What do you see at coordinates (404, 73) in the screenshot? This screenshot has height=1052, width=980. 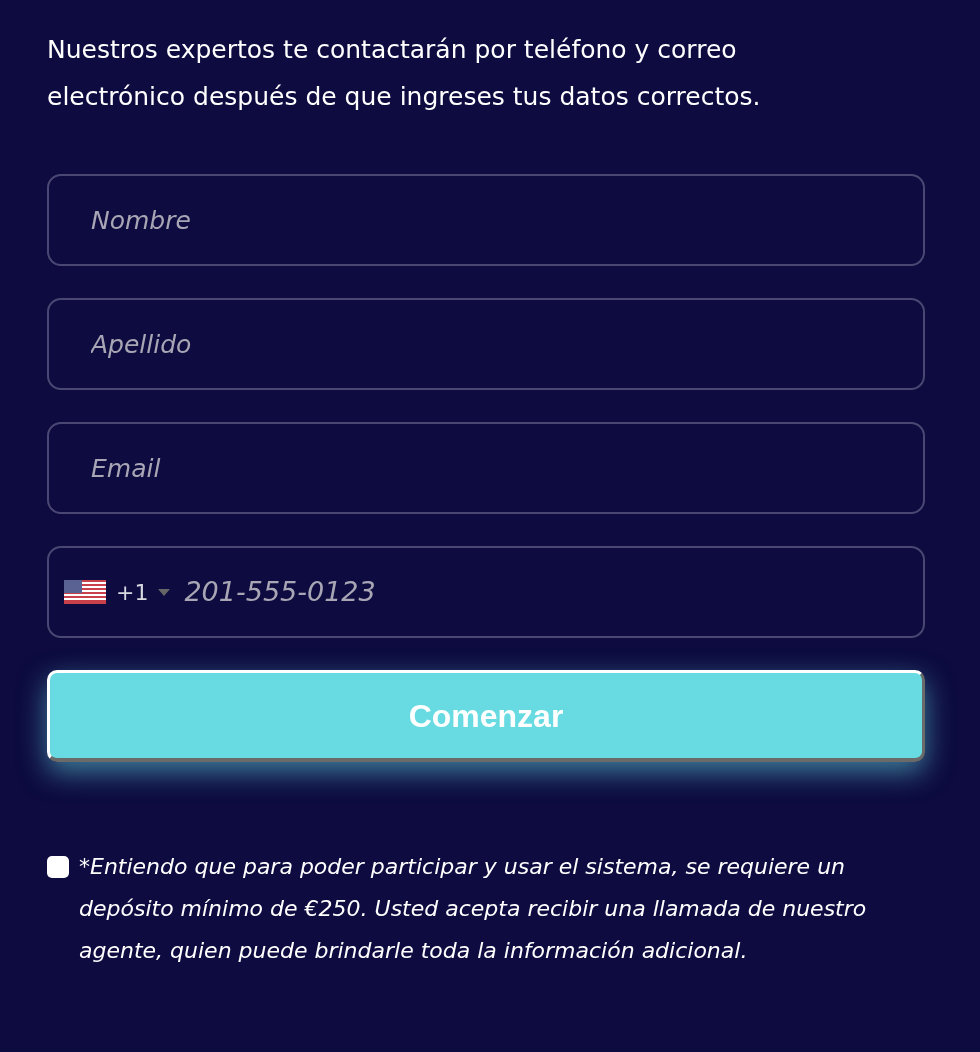 I see `intro-text: Nuestros expertos te contactarán por teléfono y correo electrónico después de que ingreses tus datos correctos.` at bounding box center [404, 73].